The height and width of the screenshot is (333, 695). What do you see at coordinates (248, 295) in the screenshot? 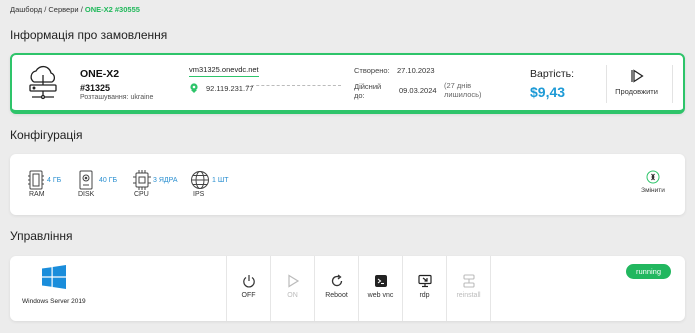
I see `off-label: OFF` at bounding box center [248, 295].